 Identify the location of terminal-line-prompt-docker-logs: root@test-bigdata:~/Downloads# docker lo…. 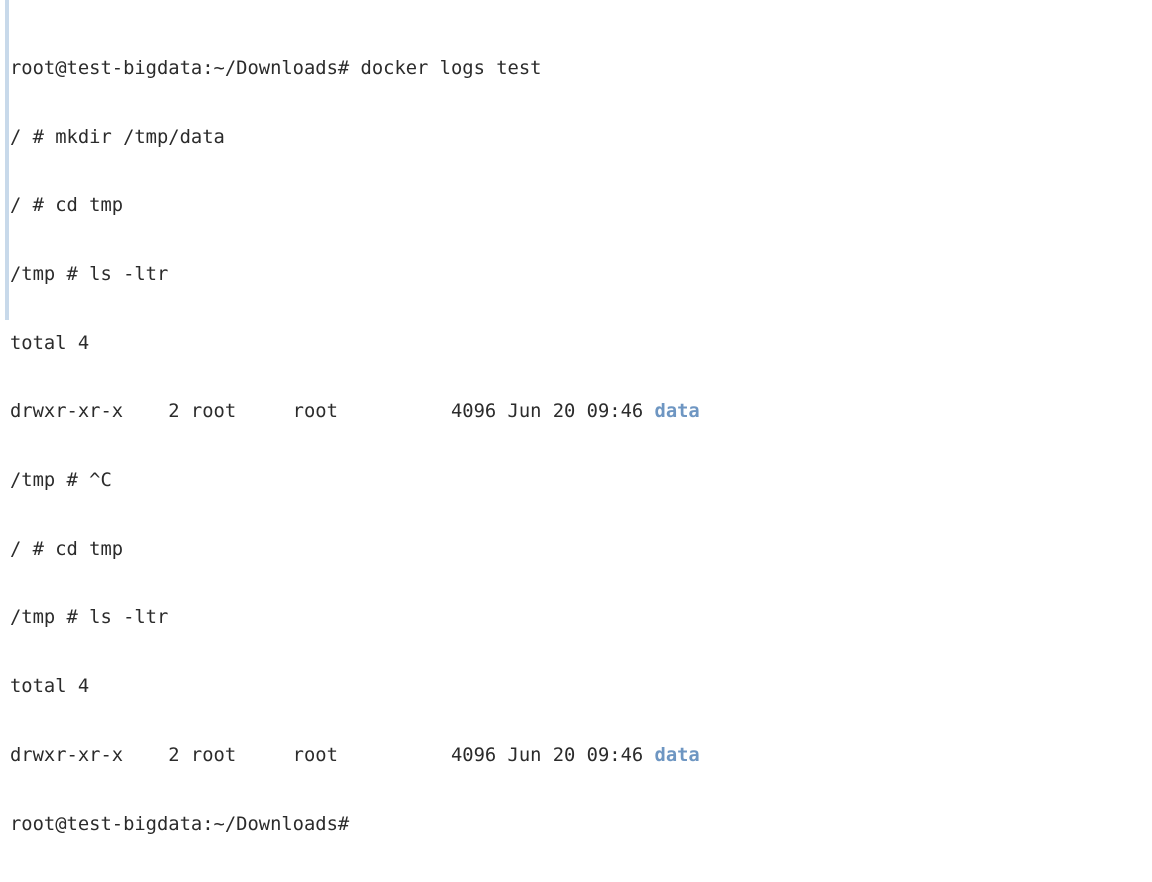
(276, 68).